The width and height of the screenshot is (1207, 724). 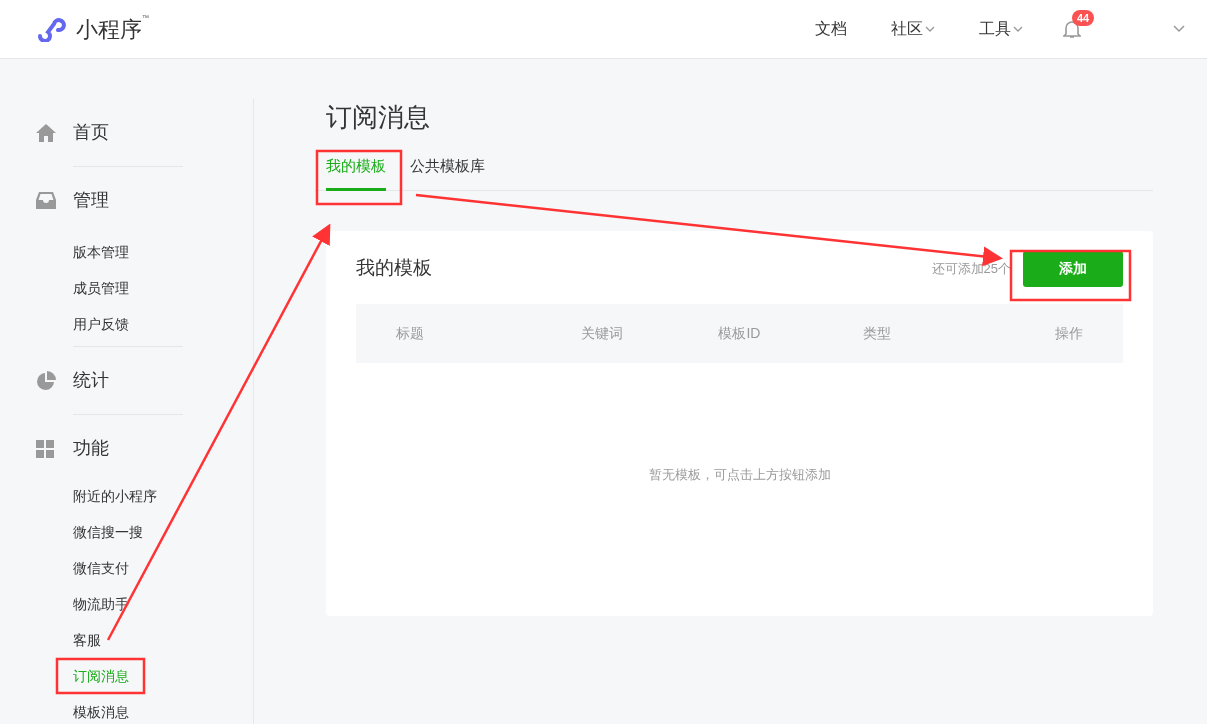 What do you see at coordinates (46, 380) in the screenshot?
I see `pie-chart-icon` at bounding box center [46, 380].